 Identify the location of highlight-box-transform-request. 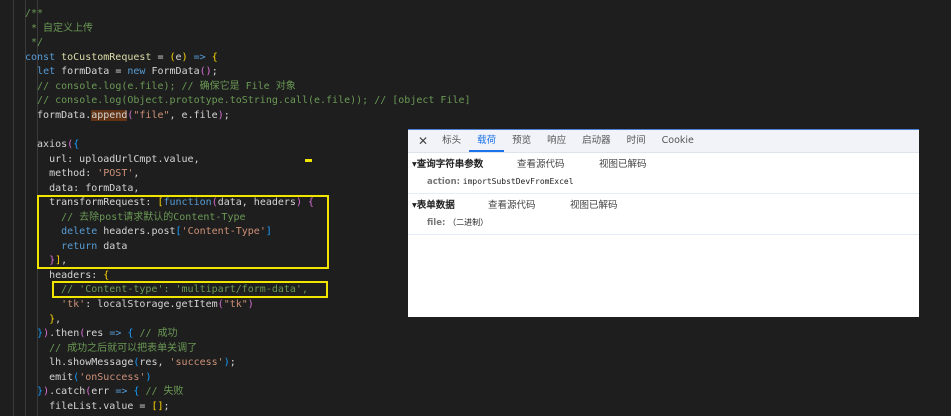
(183, 232).